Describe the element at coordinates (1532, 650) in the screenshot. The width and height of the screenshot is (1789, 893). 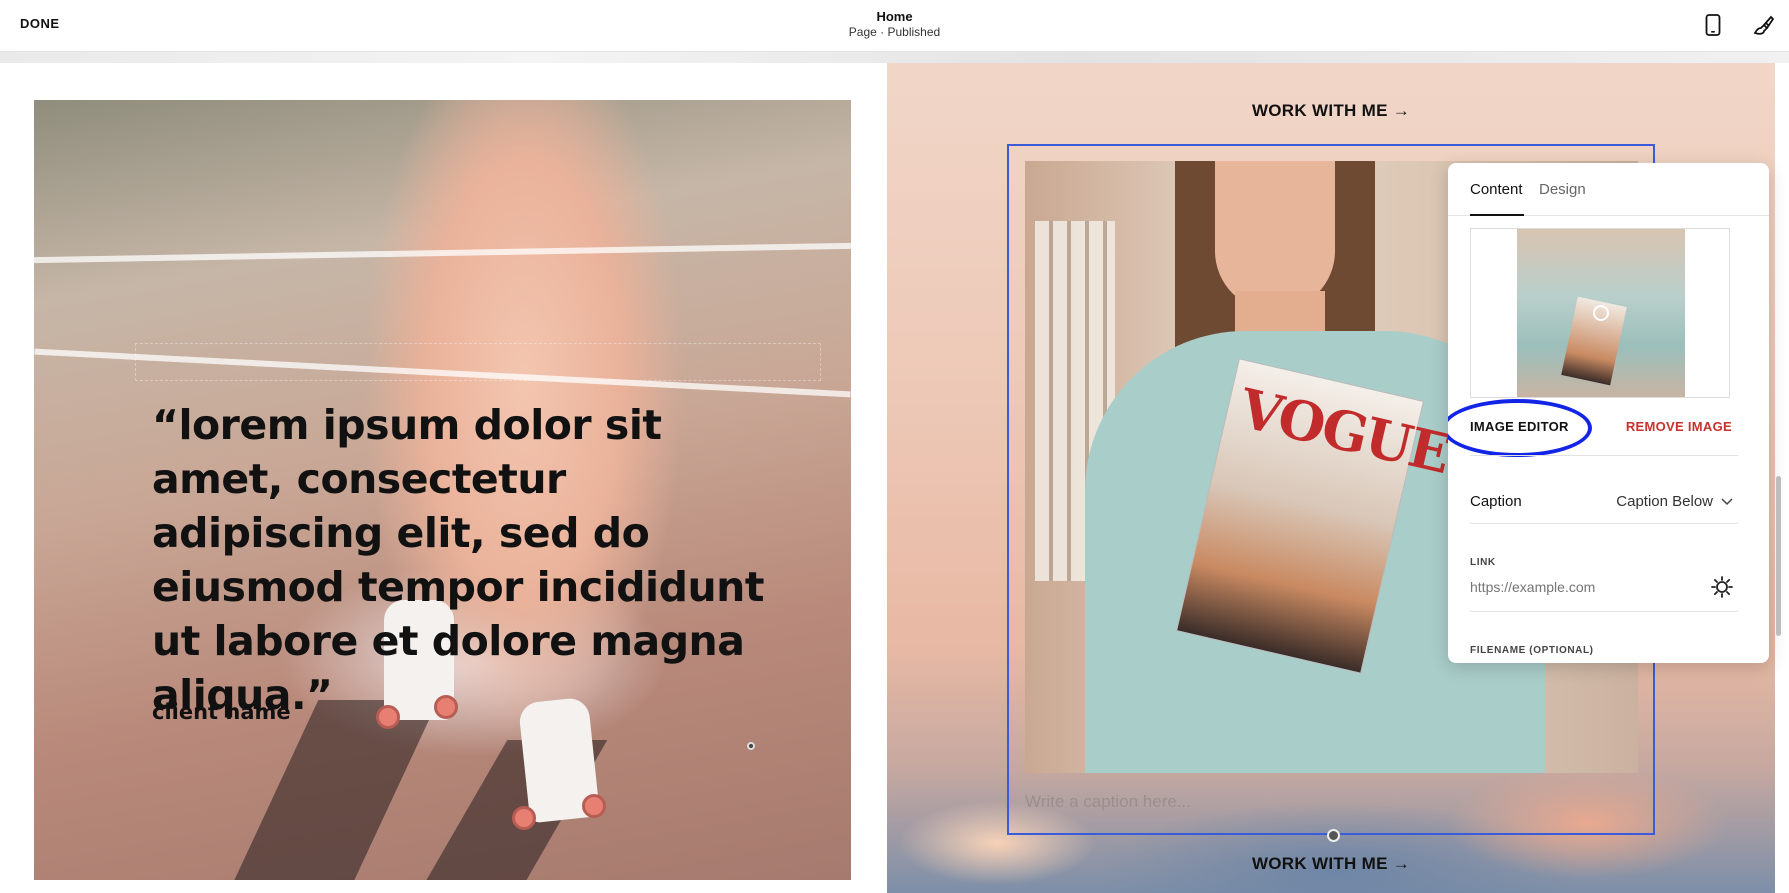
I see `filename-label: FILENAME (OPTIONAL)` at that location.